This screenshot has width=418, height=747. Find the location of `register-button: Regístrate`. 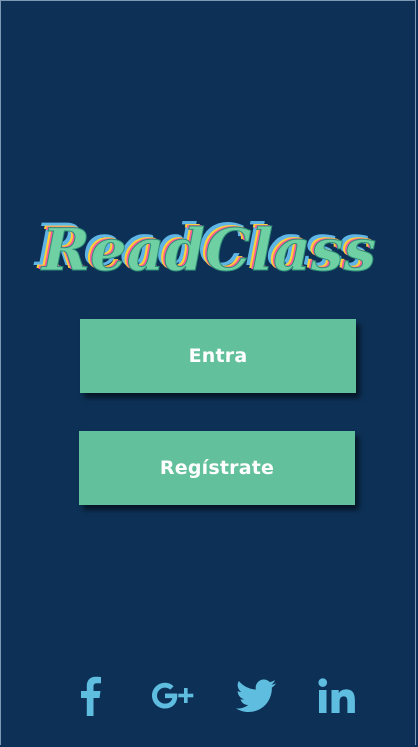

register-button: Regístrate is located at coordinates (217, 468).